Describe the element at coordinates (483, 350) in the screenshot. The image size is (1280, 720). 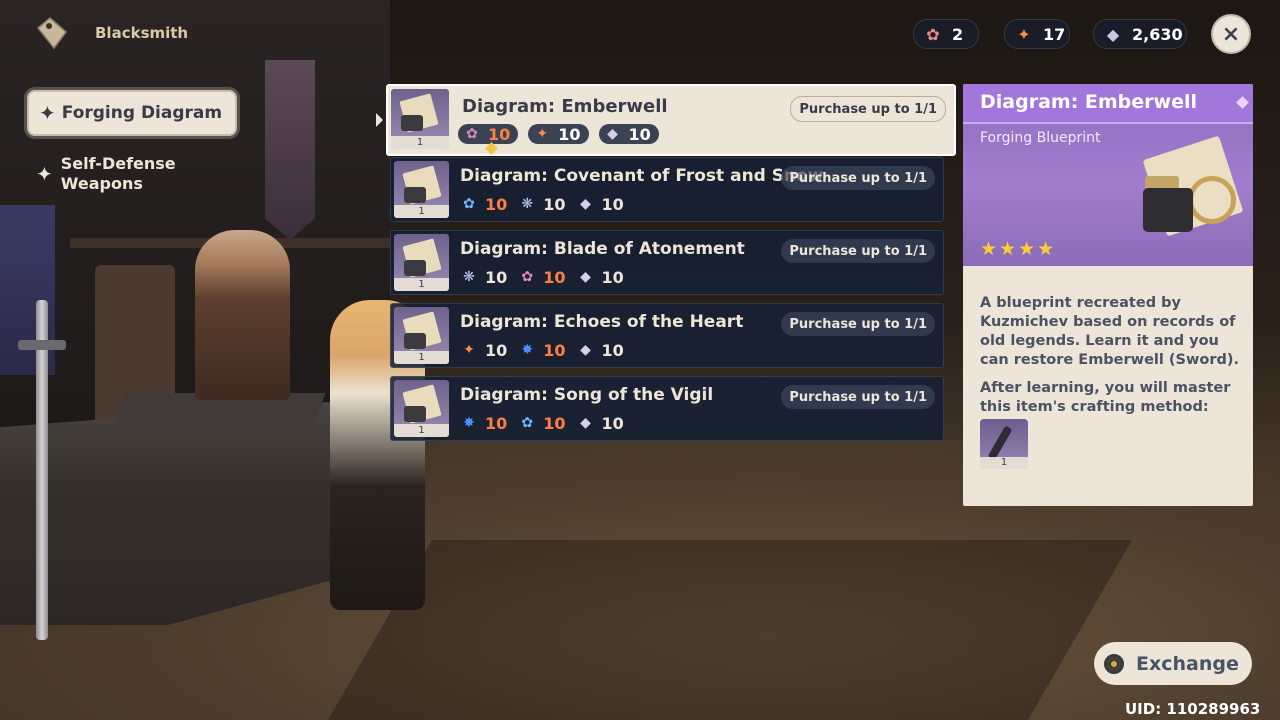
I see `cost-item: ✦ 10` at that location.